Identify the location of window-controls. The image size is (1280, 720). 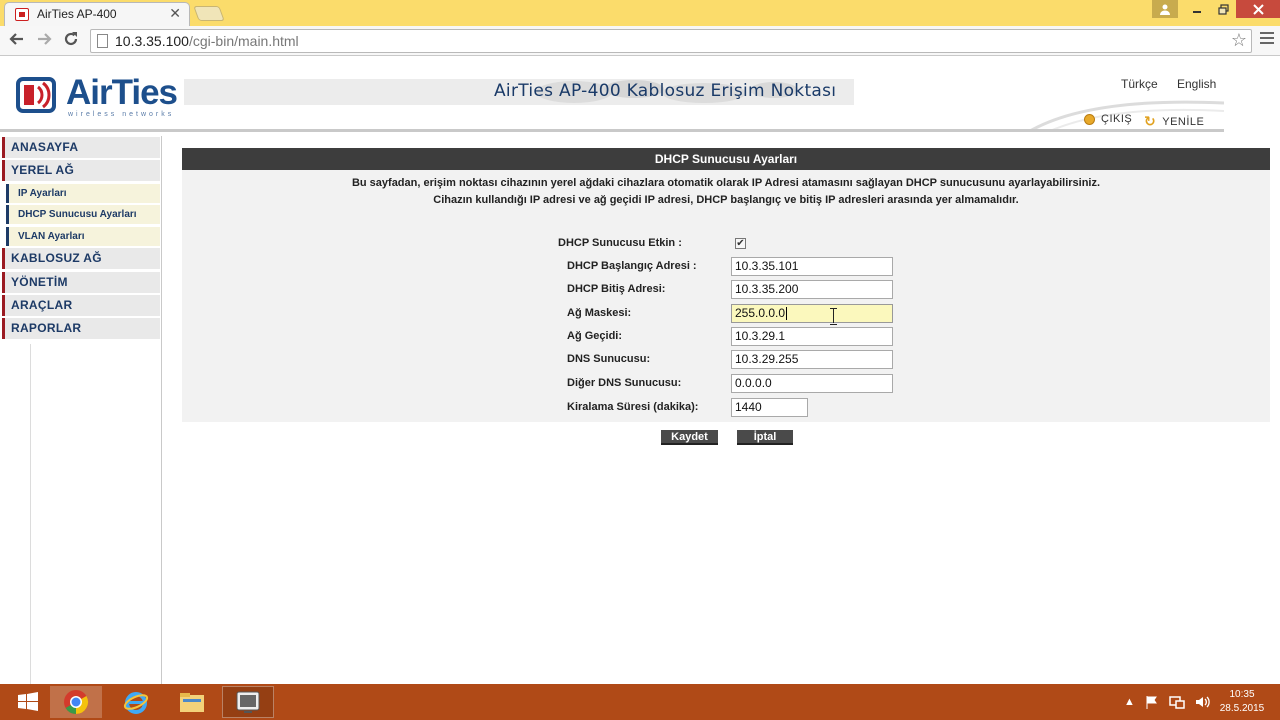
(1216, 10).